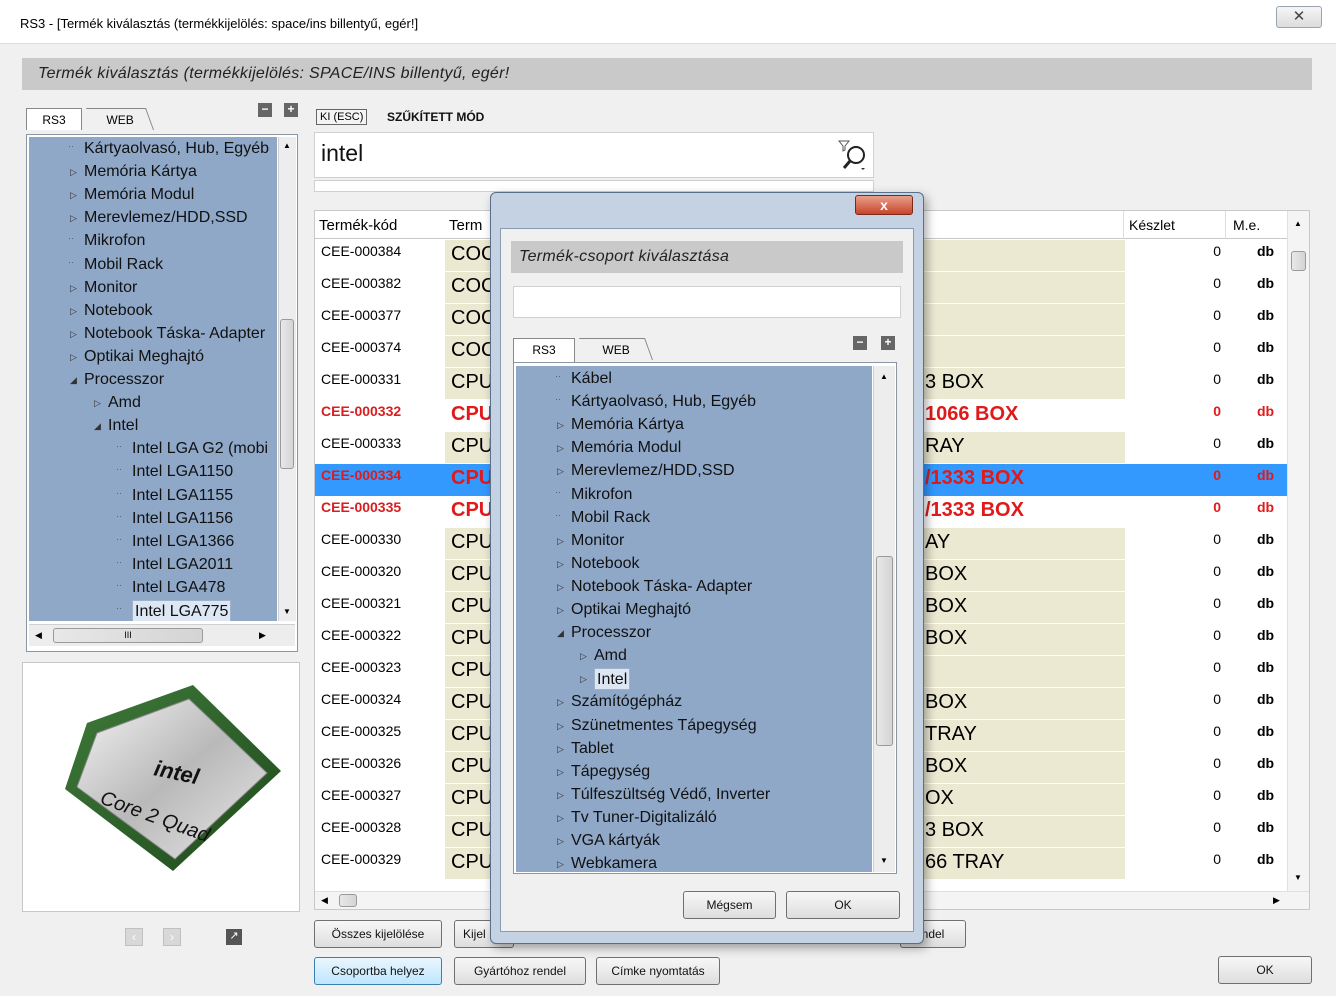  What do you see at coordinates (658, 971) in the screenshot?
I see `print-label-button: Címke nyomtatás` at bounding box center [658, 971].